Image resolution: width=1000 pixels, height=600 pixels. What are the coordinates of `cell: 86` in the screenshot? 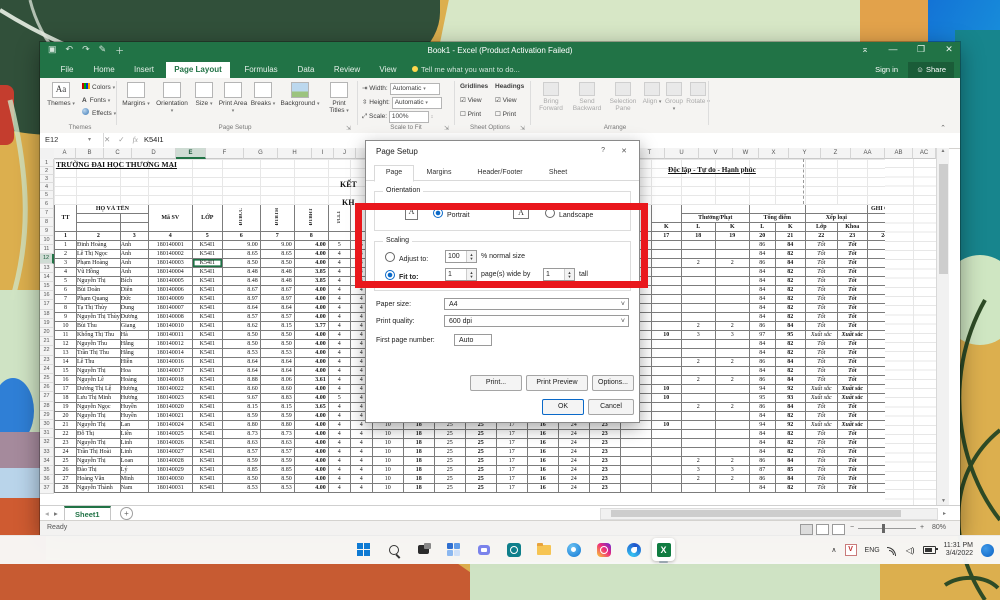 It's located at (762, 362).